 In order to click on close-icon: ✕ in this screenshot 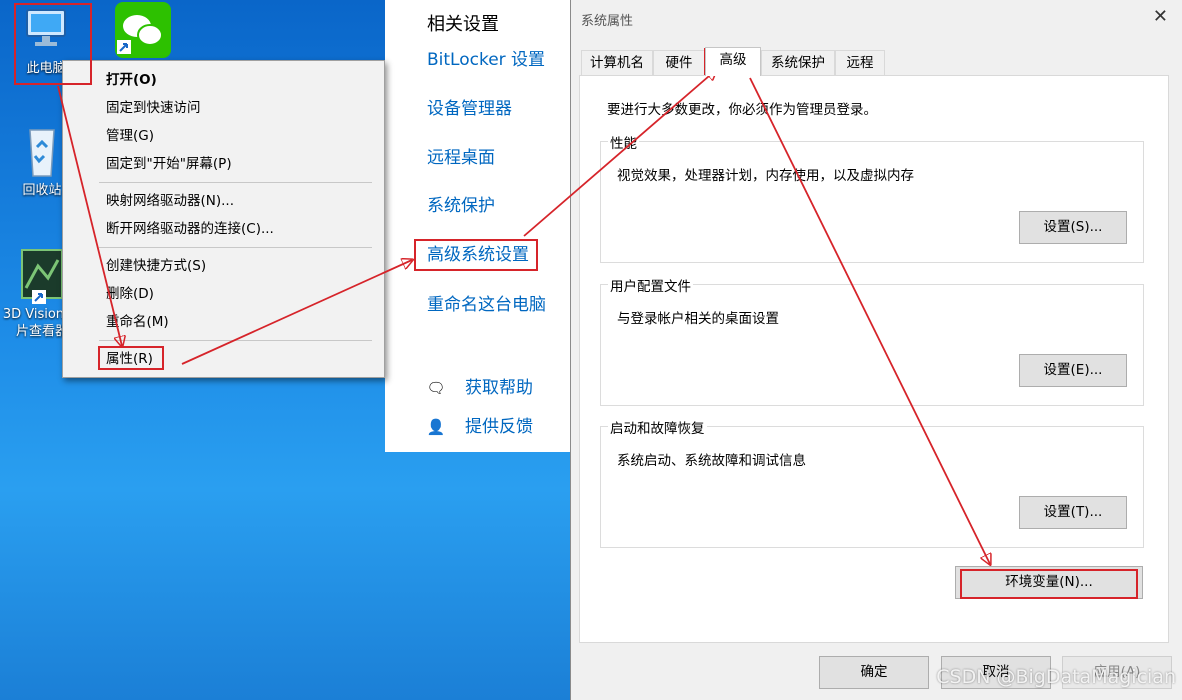, I will do `click(1160, 16)`.